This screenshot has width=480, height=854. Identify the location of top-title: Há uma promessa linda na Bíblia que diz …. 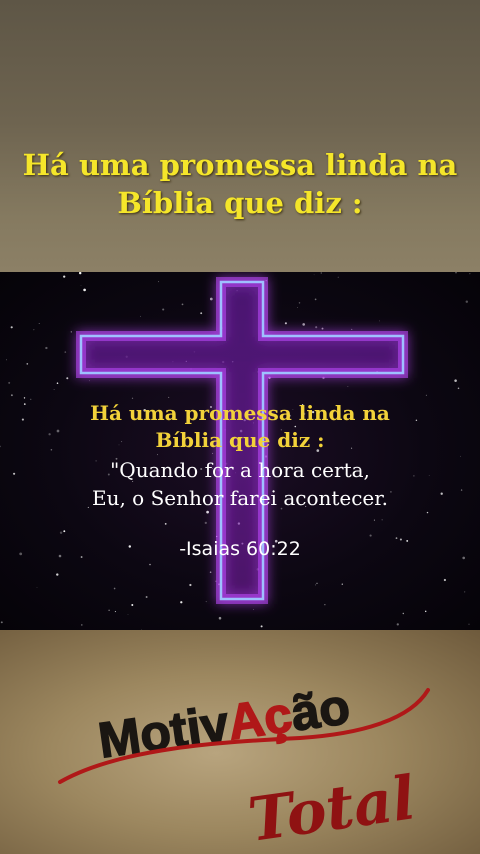
(240, 184).